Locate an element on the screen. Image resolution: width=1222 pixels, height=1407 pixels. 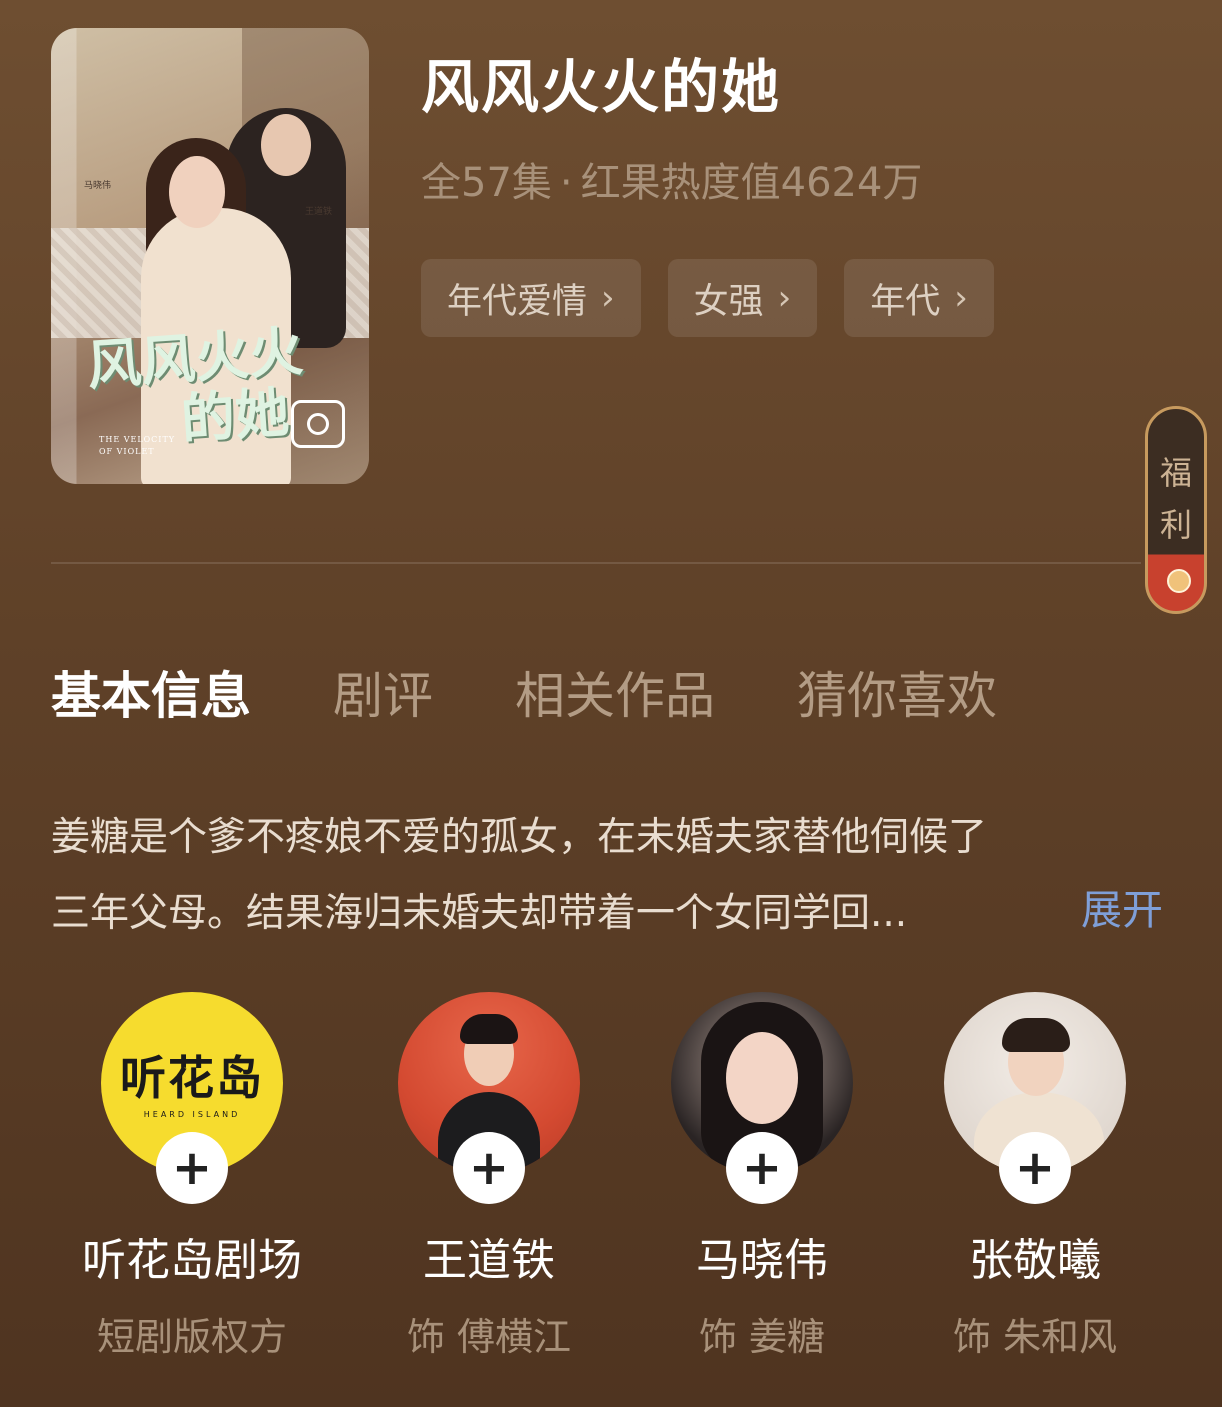
cast-role: 饰 姜糖 is located at coordinates (762, 1337).